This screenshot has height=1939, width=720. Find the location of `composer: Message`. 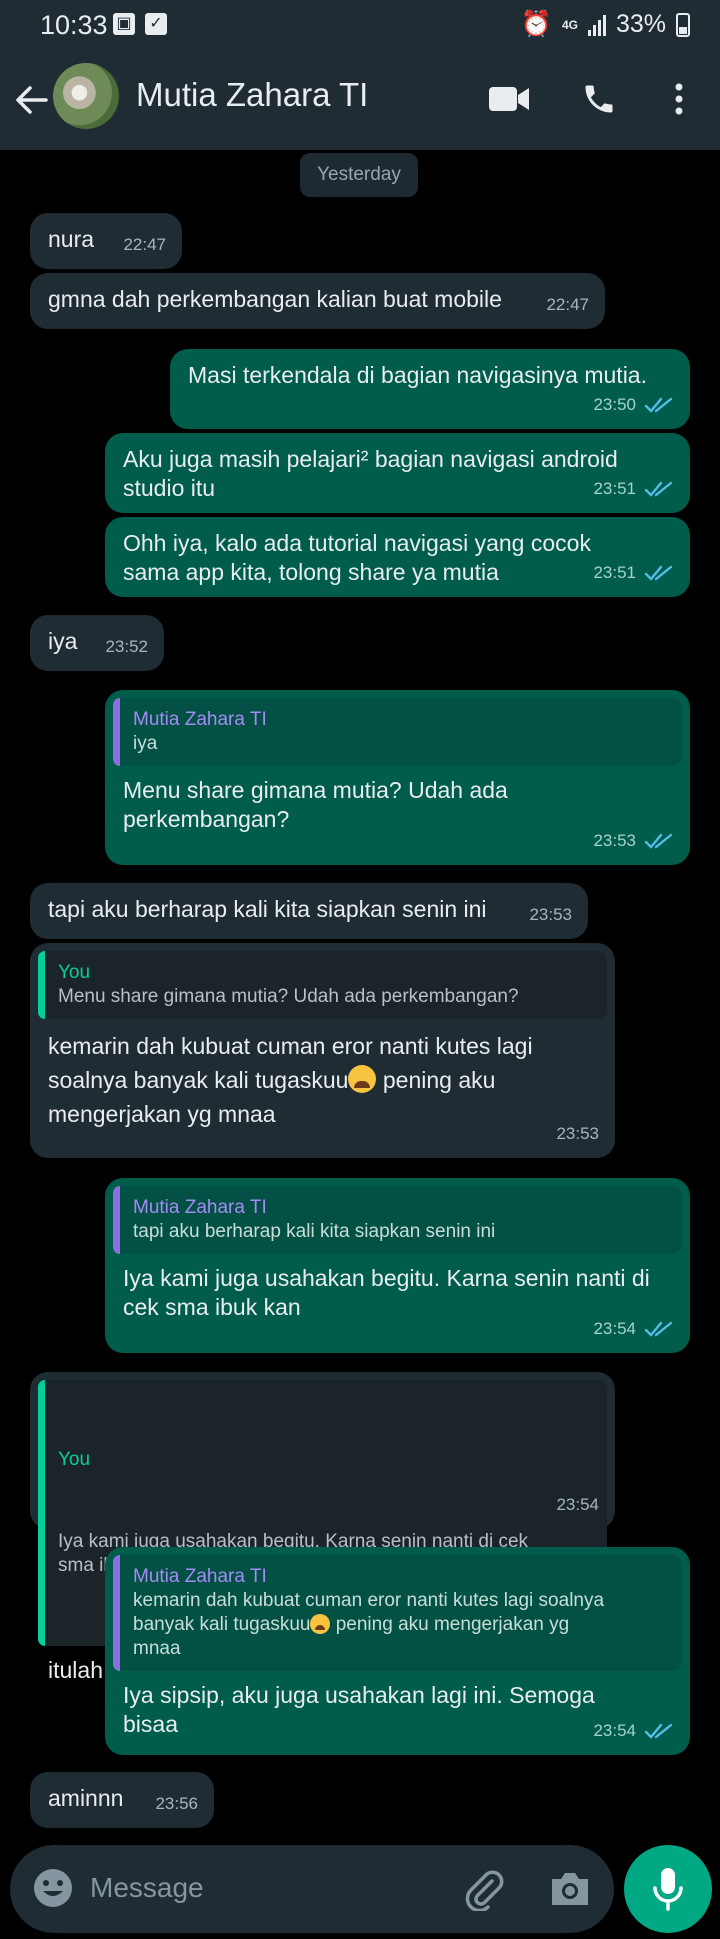

composer: Message is located at coordinates (360, 1889).